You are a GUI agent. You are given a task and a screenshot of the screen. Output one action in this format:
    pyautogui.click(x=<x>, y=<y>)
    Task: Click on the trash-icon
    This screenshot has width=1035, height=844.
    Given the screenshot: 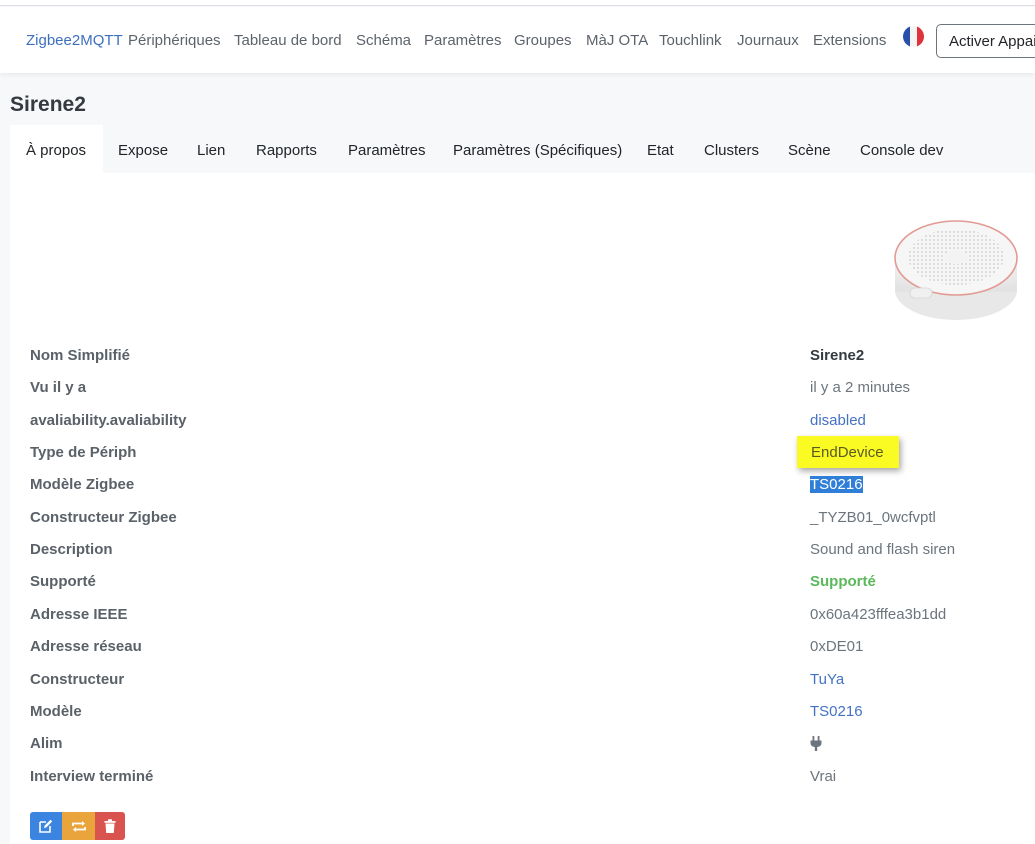 What is the action you would take?
    pyautogui.click(x=110, y=826)
    